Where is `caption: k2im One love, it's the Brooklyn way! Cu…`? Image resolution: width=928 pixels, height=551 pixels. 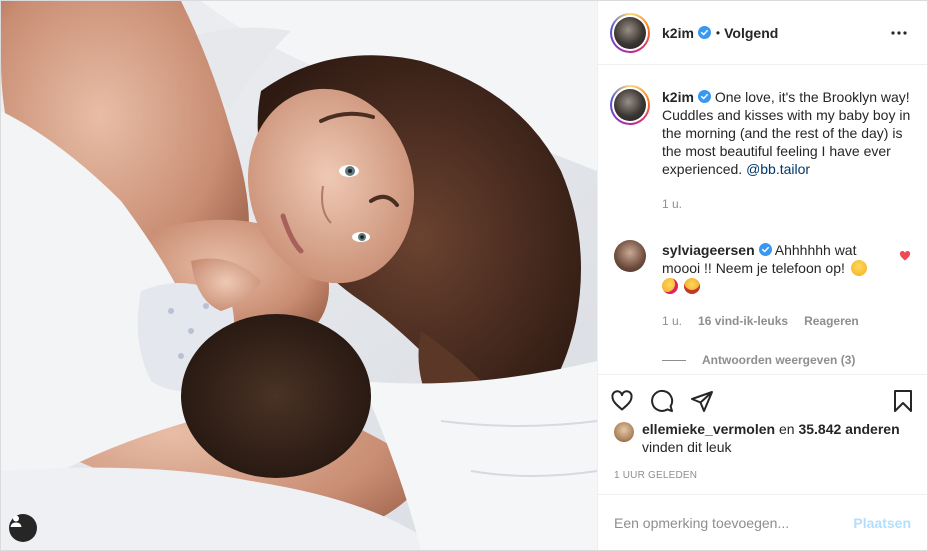 caption: k2im One love, it's the Brooklyn way! Cu… is located at coordinates (760, 149).